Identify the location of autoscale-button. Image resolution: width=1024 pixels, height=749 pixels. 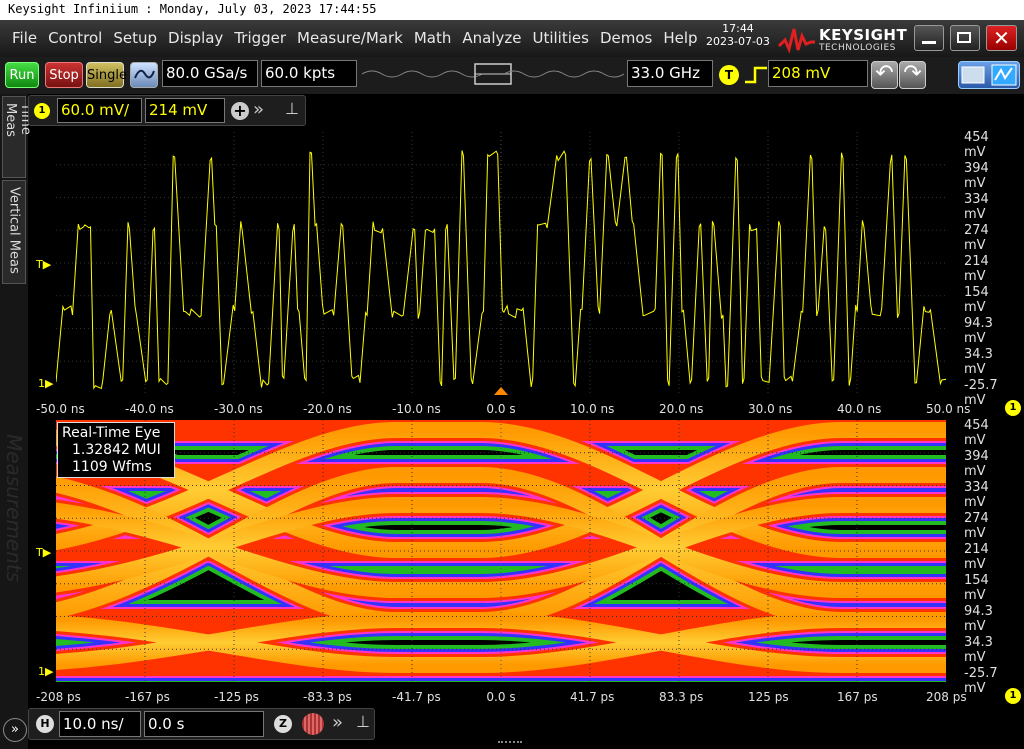
(144, 75).